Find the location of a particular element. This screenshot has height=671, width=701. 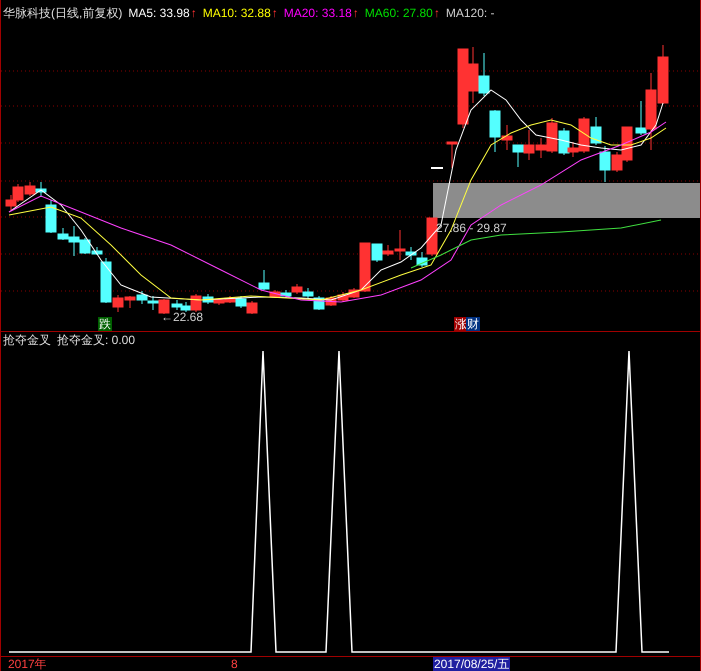

axis-label: 2017/08/25/五 is located at coordinates (471, 664).